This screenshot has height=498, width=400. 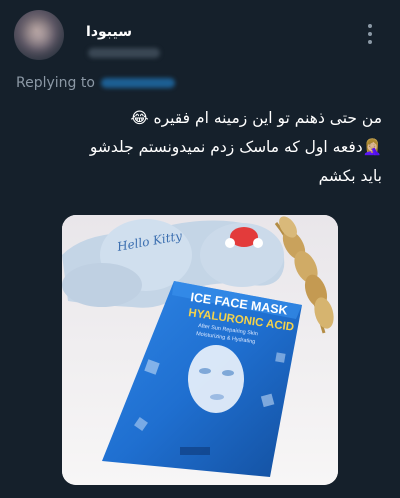 I want to click on more-options-icon, so click(x=370, y=34).